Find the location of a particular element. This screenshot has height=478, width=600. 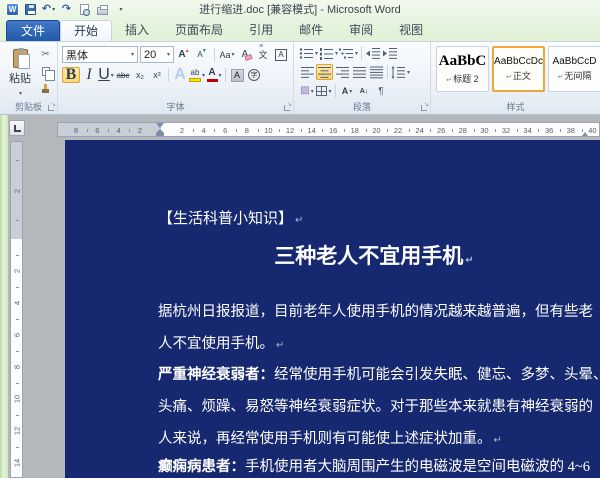

clipboard-dialog-launcher is located at coordinates (52, 106).